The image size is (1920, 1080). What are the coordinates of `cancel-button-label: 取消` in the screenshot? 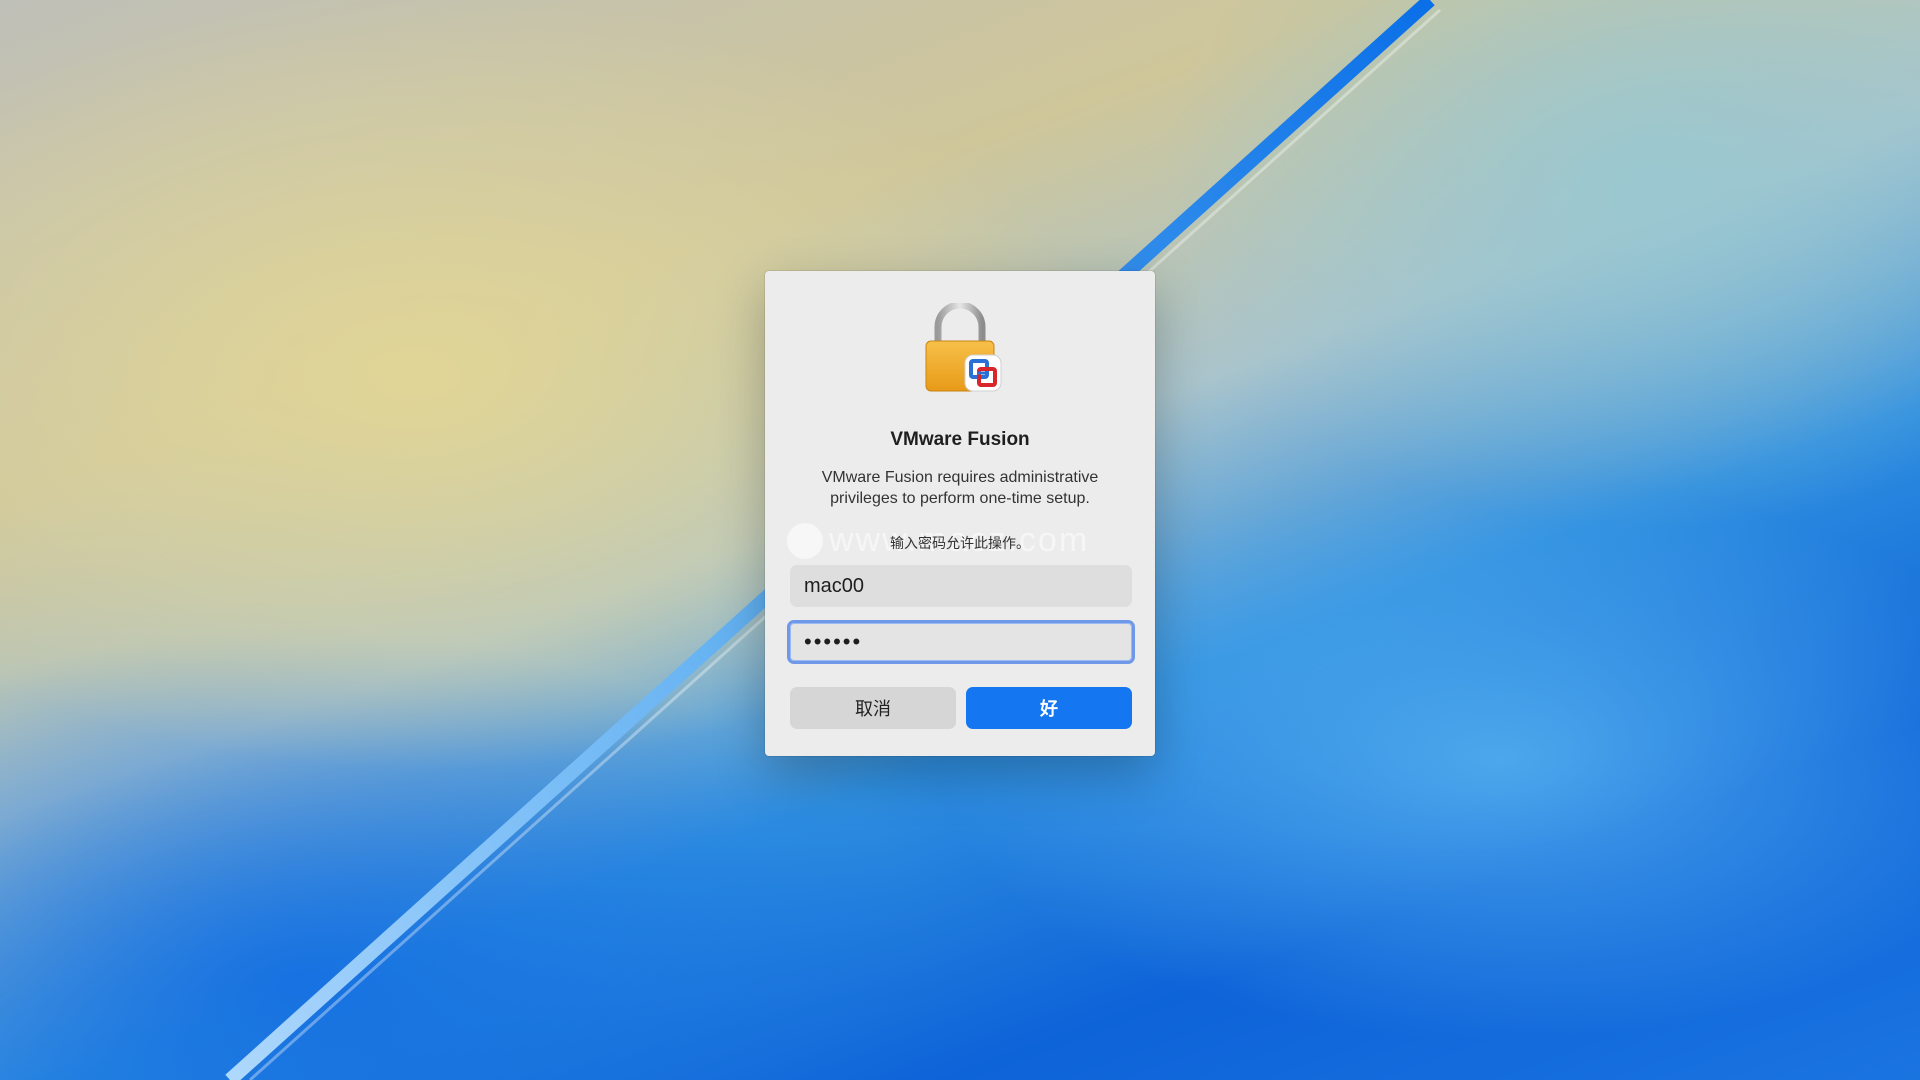 It's located at (873, 709).